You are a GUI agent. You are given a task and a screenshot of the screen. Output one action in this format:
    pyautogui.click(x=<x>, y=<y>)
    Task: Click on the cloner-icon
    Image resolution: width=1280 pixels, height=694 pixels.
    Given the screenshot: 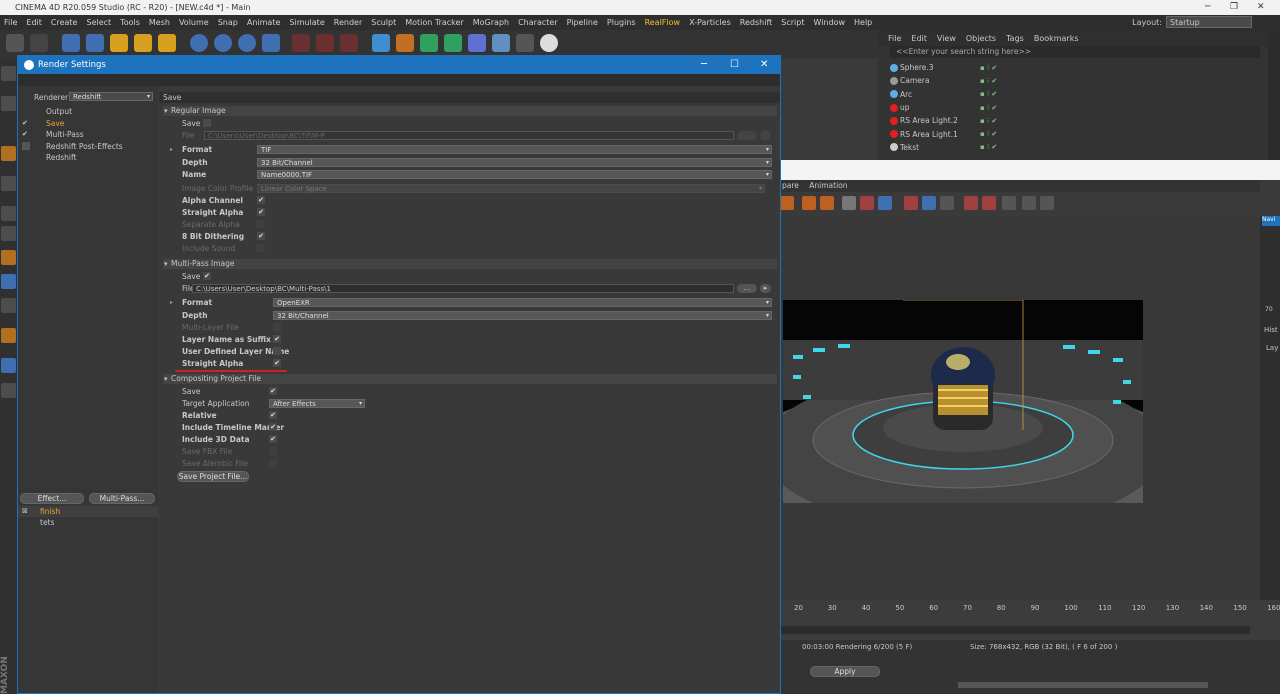 What is the action you would take?
    pyautogui.click(x=453, y=43)
    